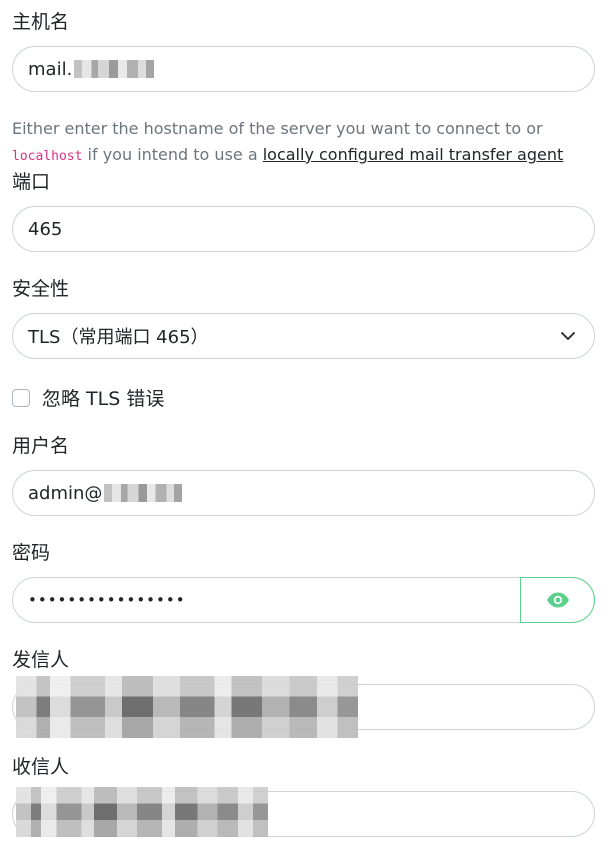 The width and height of the screenshot is (616, 855). What do you see at coordinates (47, 156) in the screenshot?
I see `help-code-localhost: localhost` at bounding box center [47, 156].